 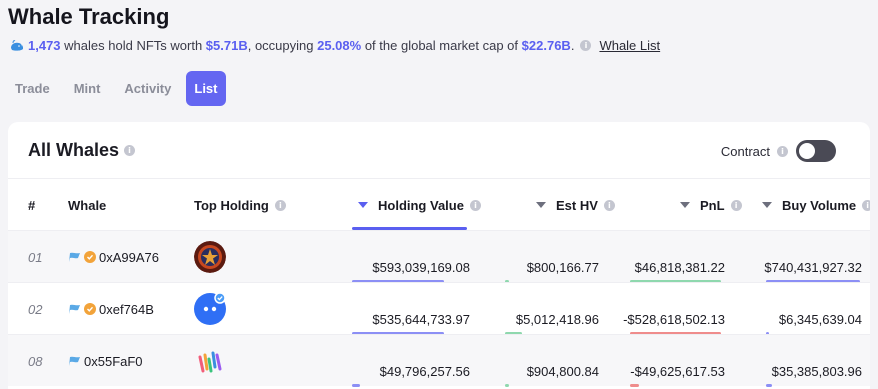 I want to click on whale-address: 0xA99A76, so click(x=113, y=257).